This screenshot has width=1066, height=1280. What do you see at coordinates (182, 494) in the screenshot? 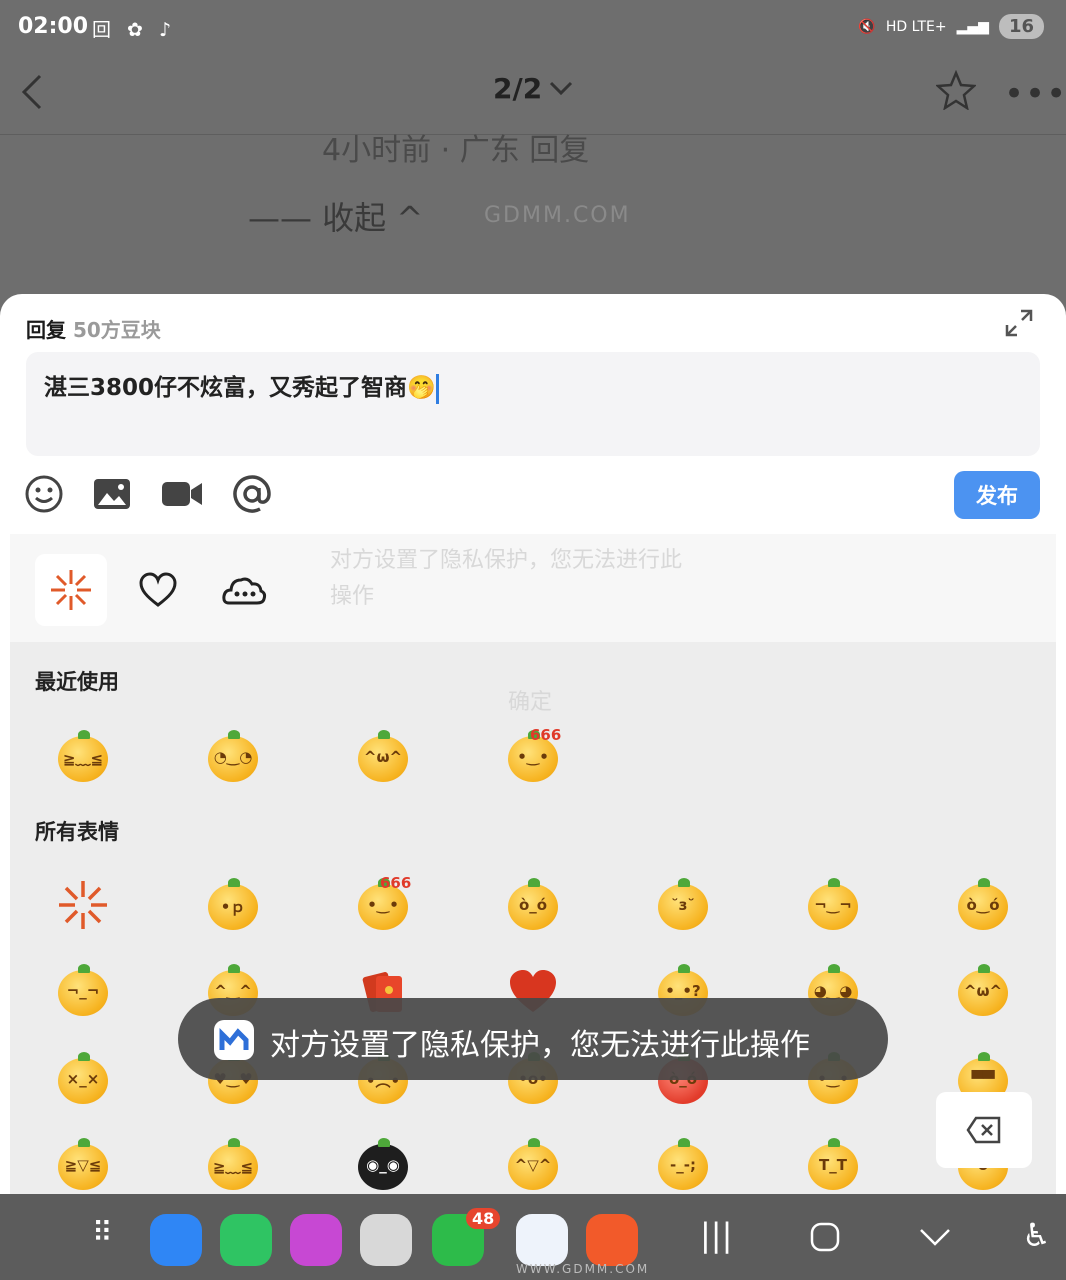
I see `video-icon` at bounding box center [182, 494].